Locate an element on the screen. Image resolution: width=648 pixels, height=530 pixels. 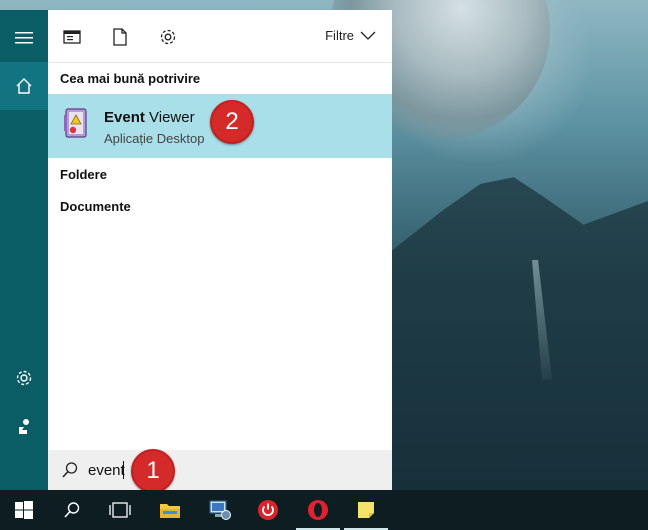
power-app-icon is located at coordinates (268, 510).